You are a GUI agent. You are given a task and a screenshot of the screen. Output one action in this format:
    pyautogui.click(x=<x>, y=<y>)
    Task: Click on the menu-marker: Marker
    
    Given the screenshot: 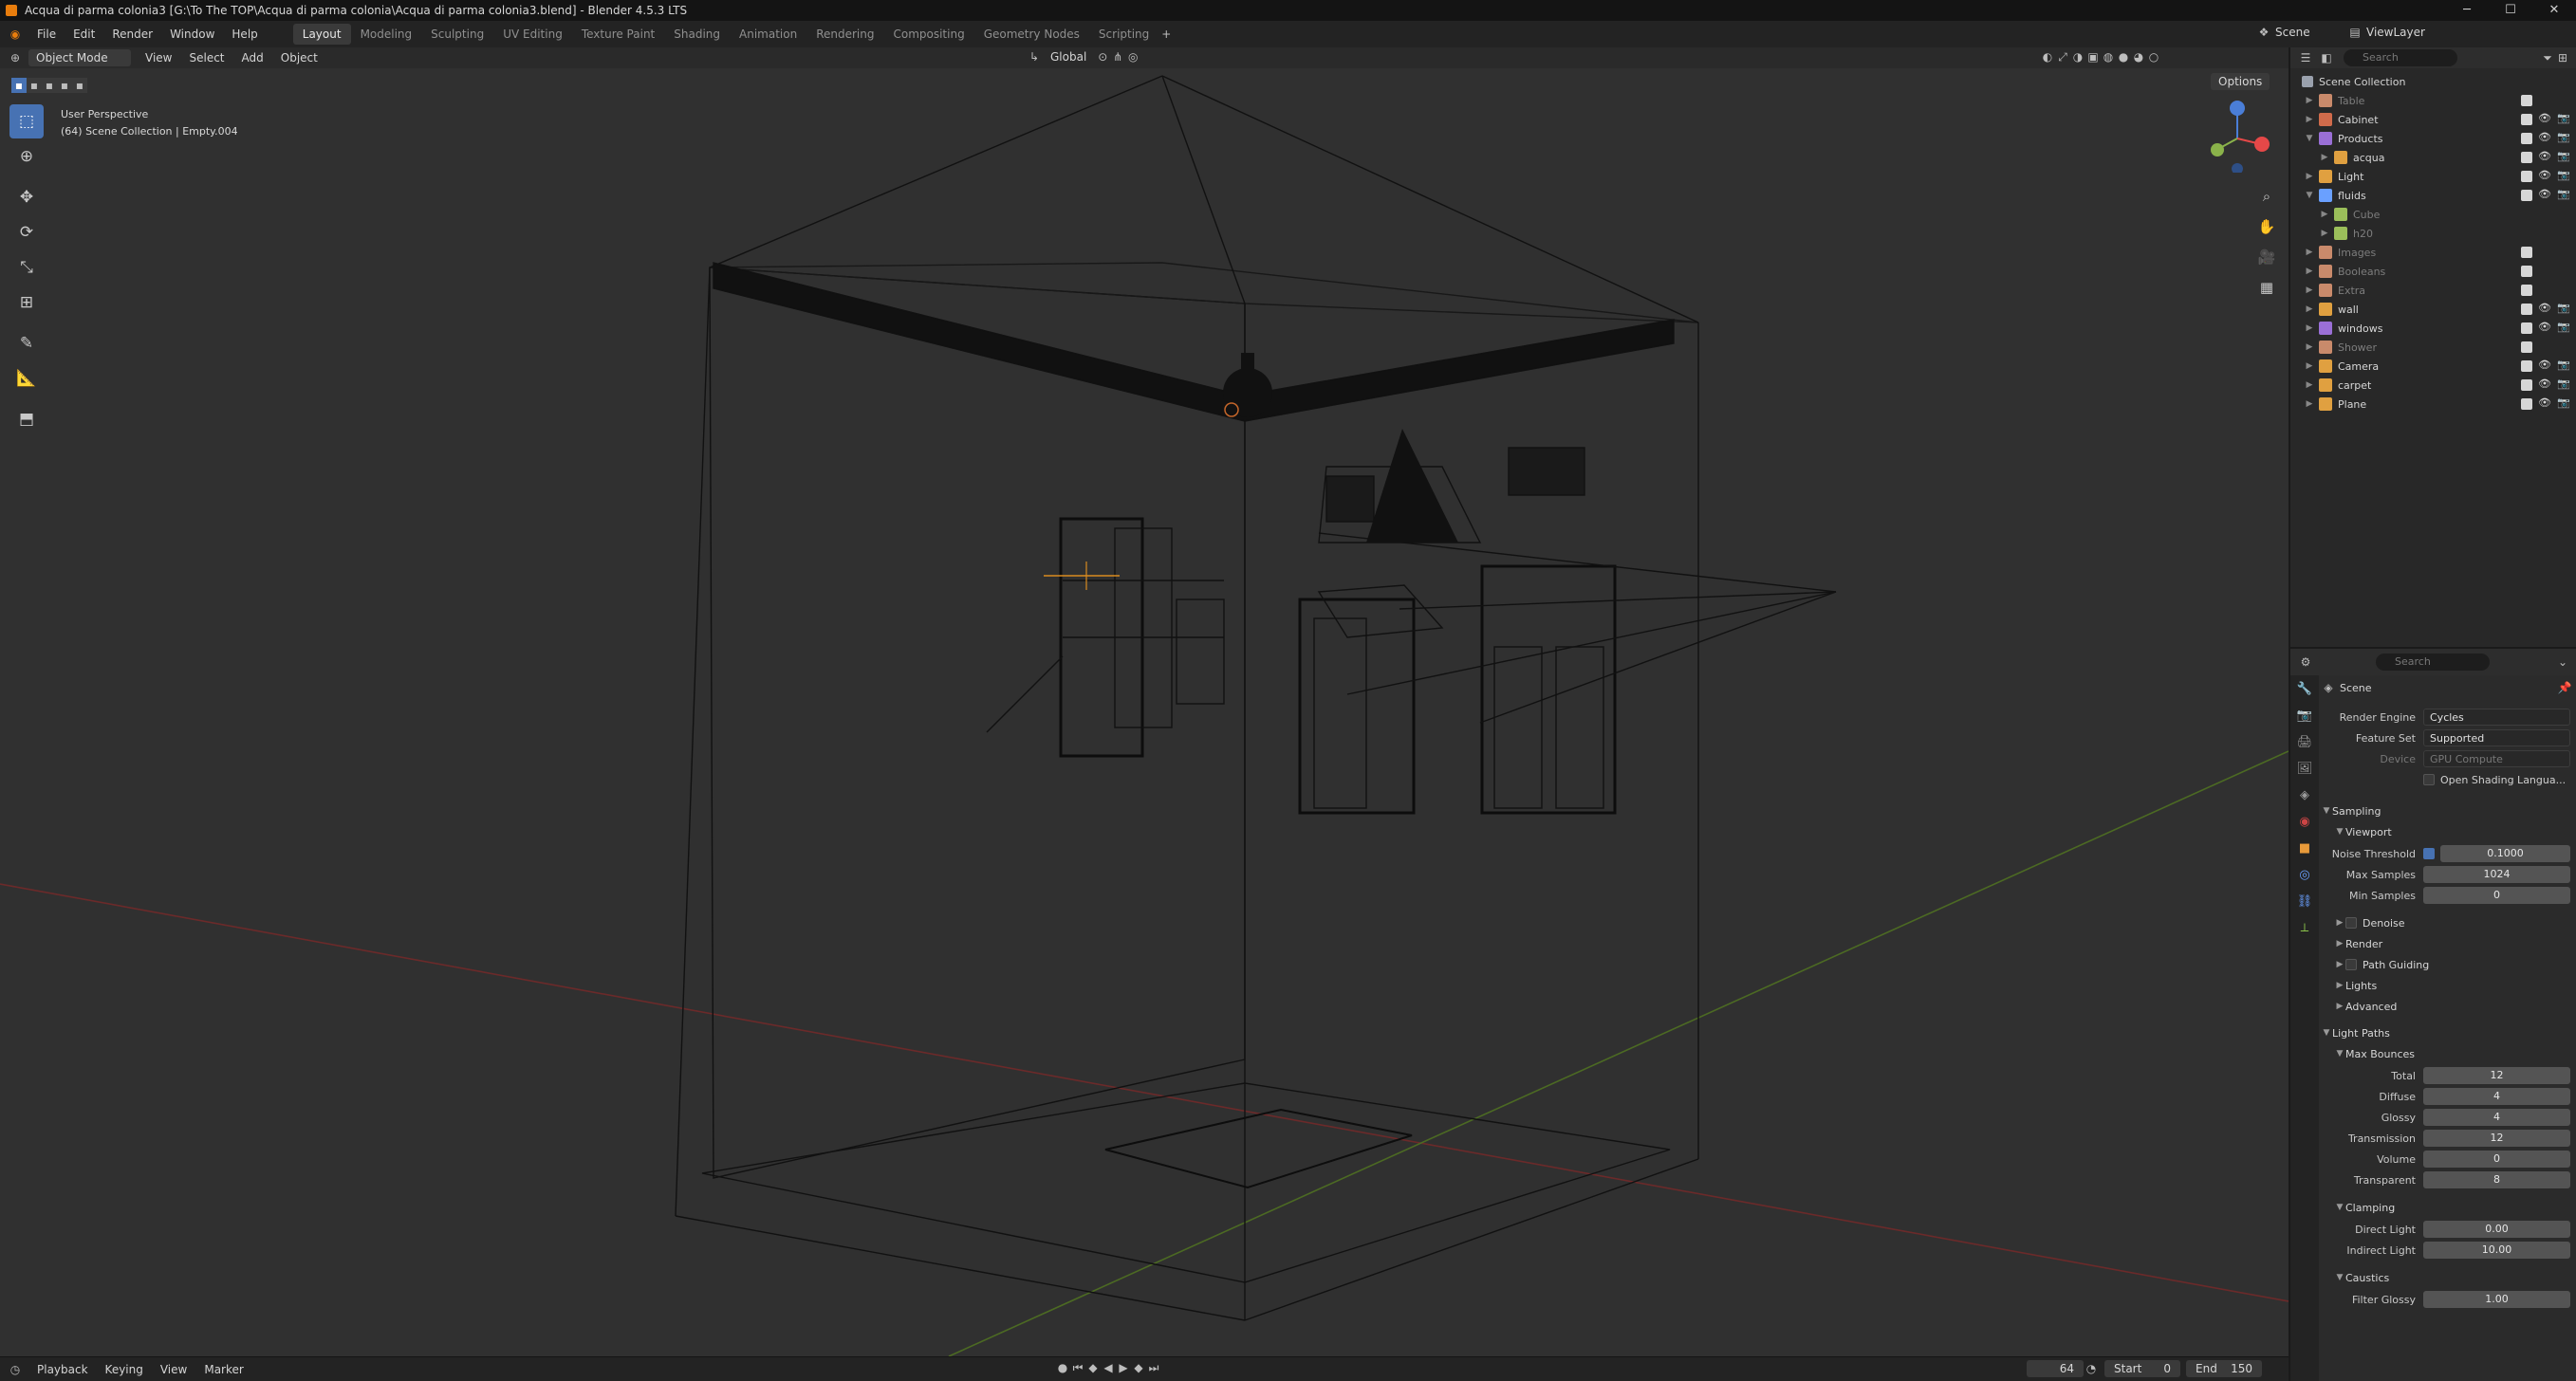 What is the action you would take?
    pyautogui.click(x=223, y=1369)
    